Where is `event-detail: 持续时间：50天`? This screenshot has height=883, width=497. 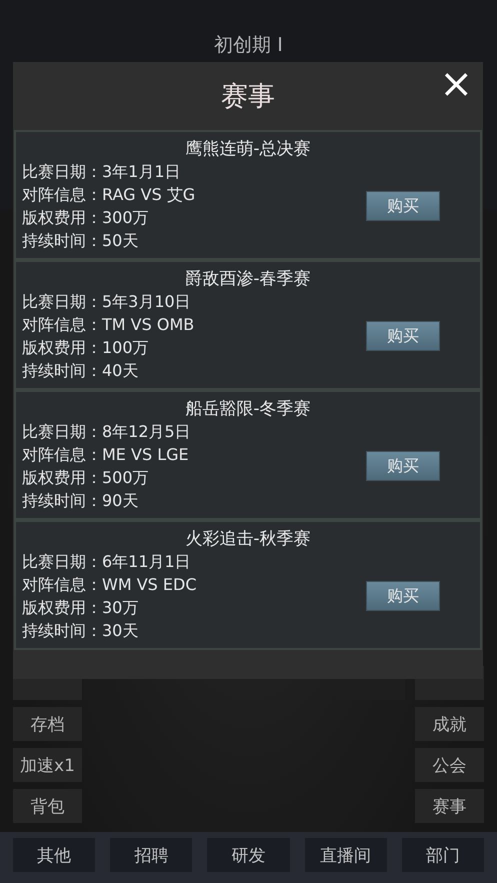 event-detail: 持续时间：50天 is located at coordinates (81, 241).